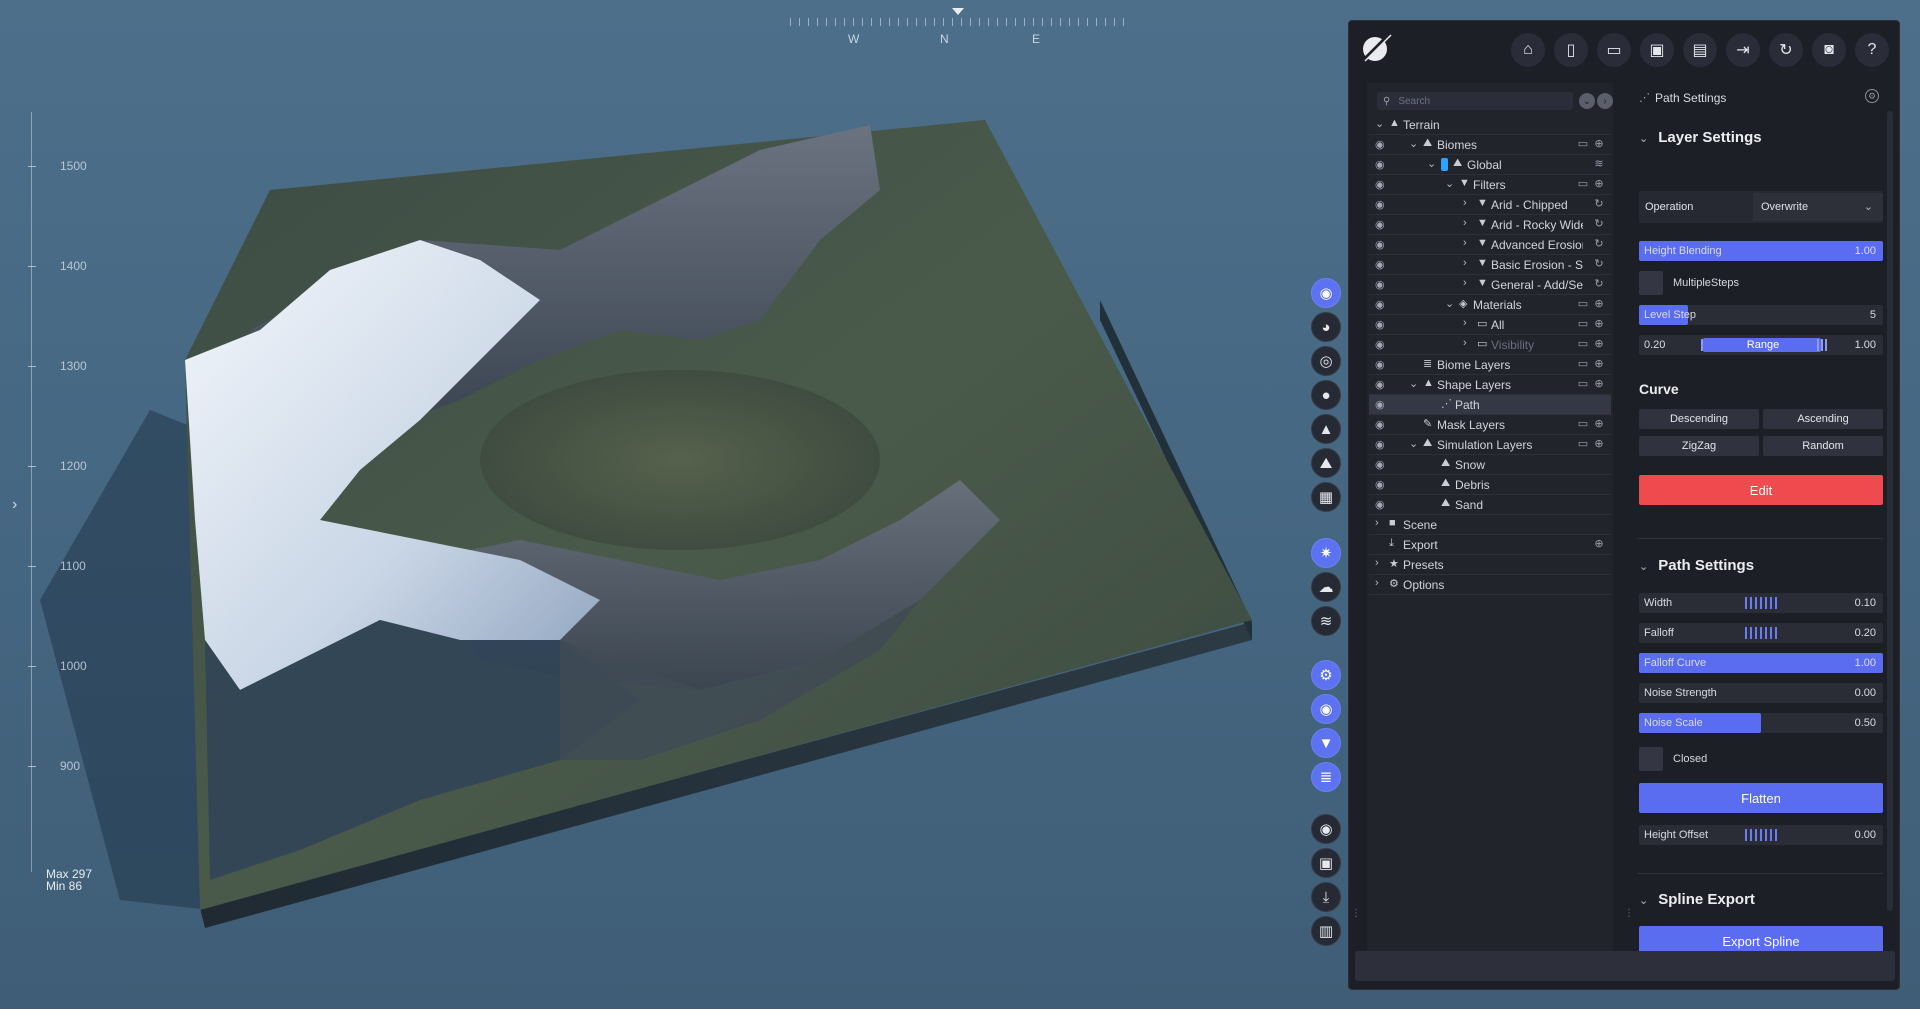 The height and width of the screenshot is (1009, 1920). I want to click on tree-item-arid-rocky-wide: ◉ › ▼ Arid - Rocky Wide ↻, so click(1490, 225).